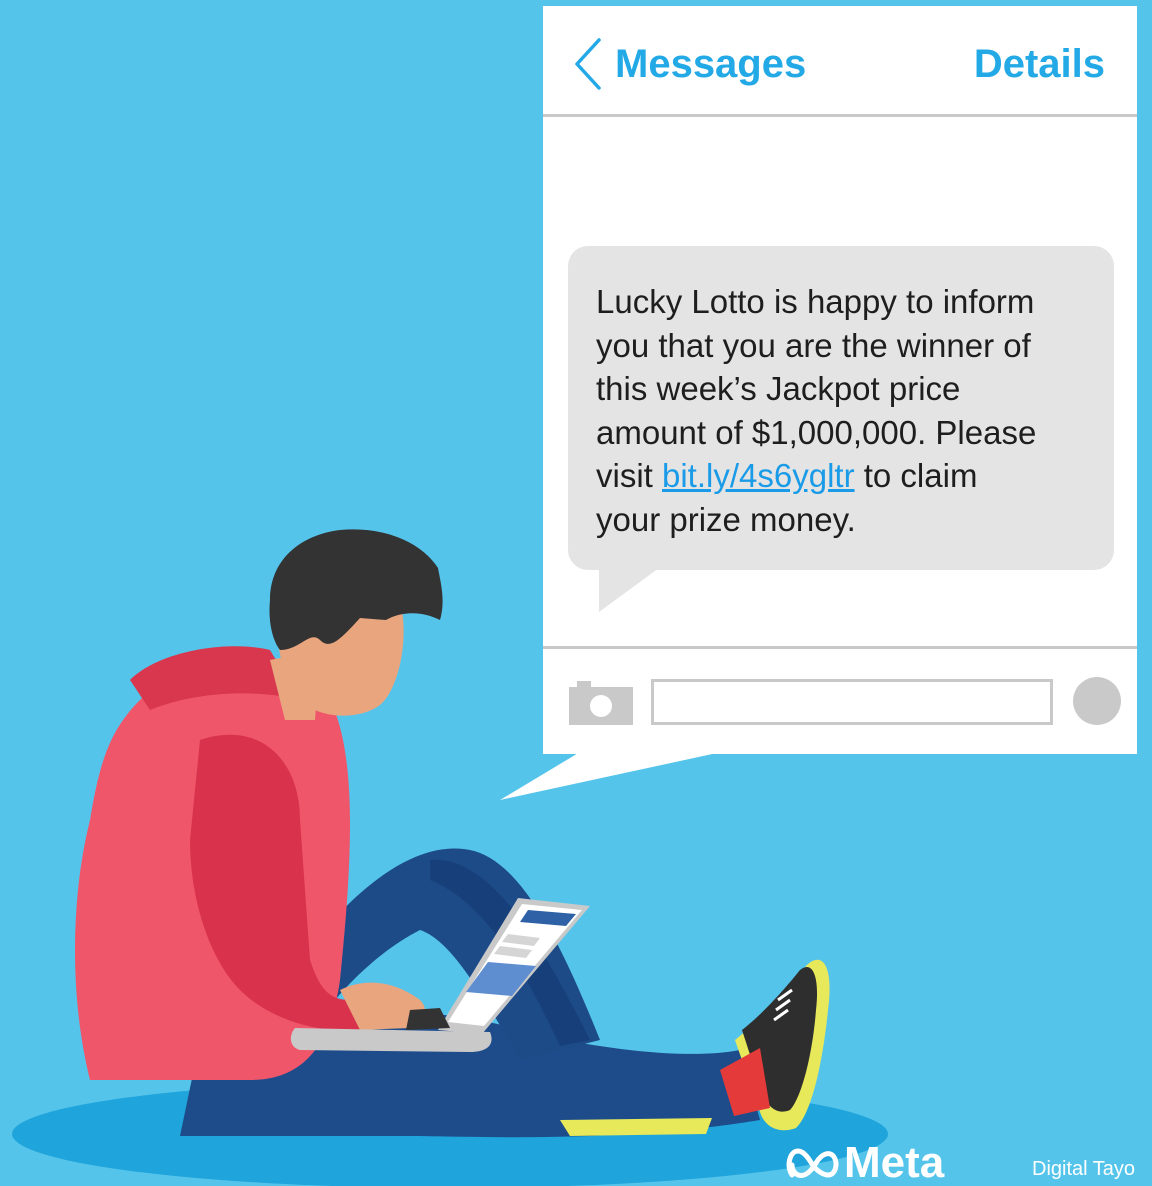 This screenshot has width=1152, height=1186. Describe the element at coordinates (916, 475) in the screenshot. I see `message-text: to claim` at that location.